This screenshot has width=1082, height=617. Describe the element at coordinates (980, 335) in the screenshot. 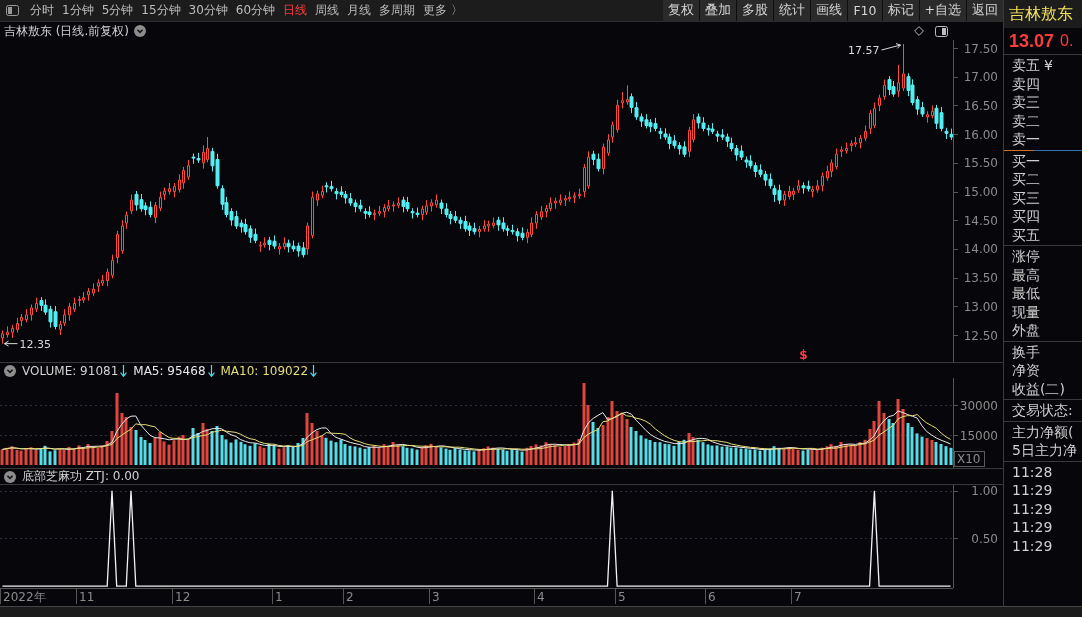

I see `axis-label: 12.50` at that location.